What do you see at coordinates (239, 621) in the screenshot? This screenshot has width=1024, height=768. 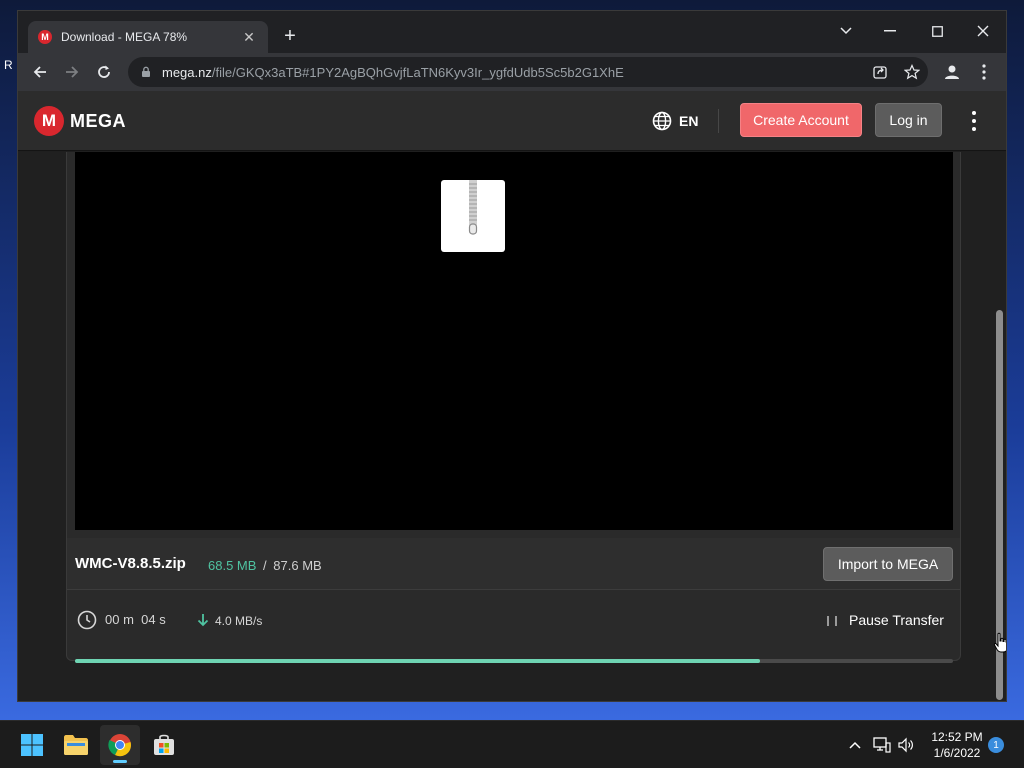 I see `transfer-speed: 4.0 MB/s` at bounding box center [239, 621].